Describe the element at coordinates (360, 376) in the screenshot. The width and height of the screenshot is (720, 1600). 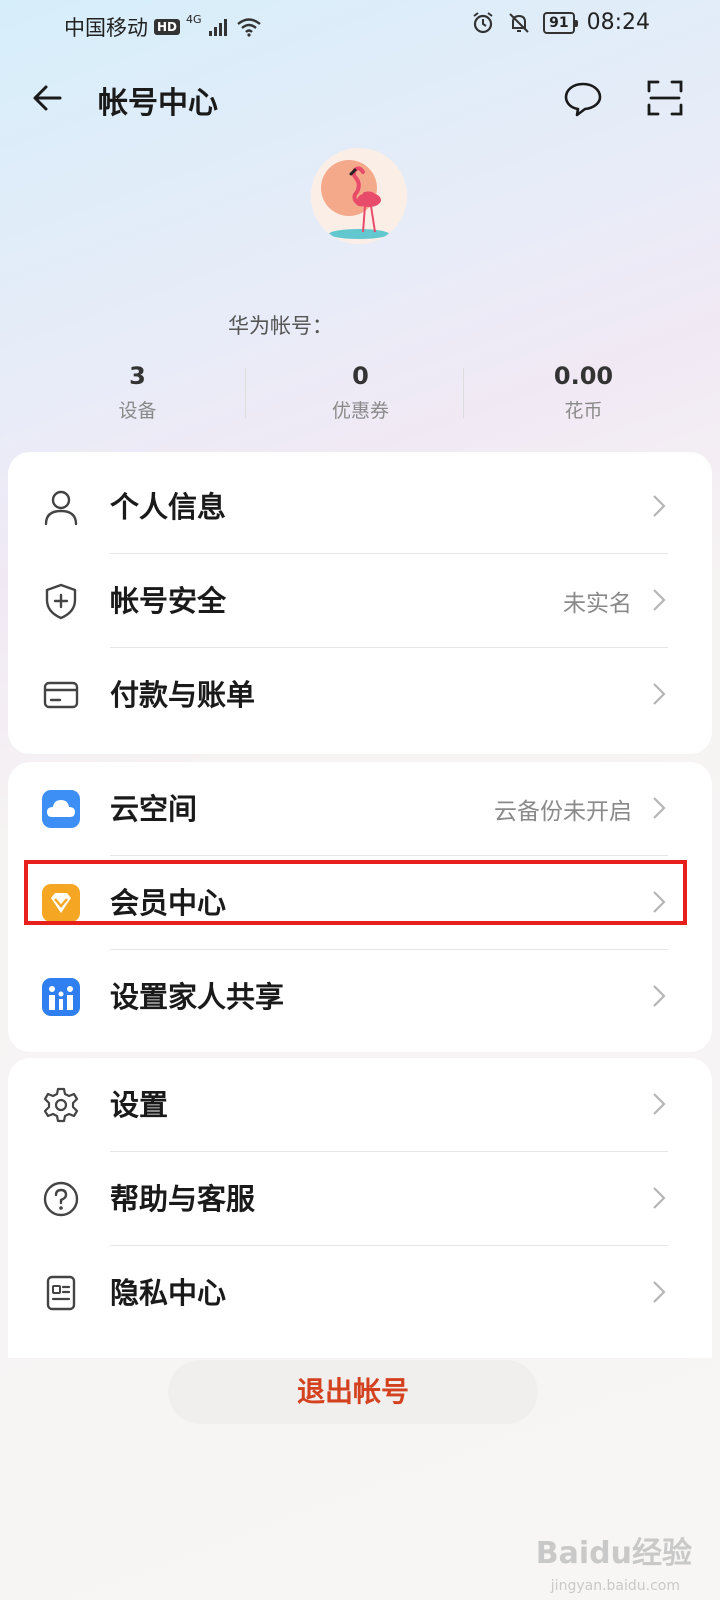
I see `stat-value: 0` at that location.